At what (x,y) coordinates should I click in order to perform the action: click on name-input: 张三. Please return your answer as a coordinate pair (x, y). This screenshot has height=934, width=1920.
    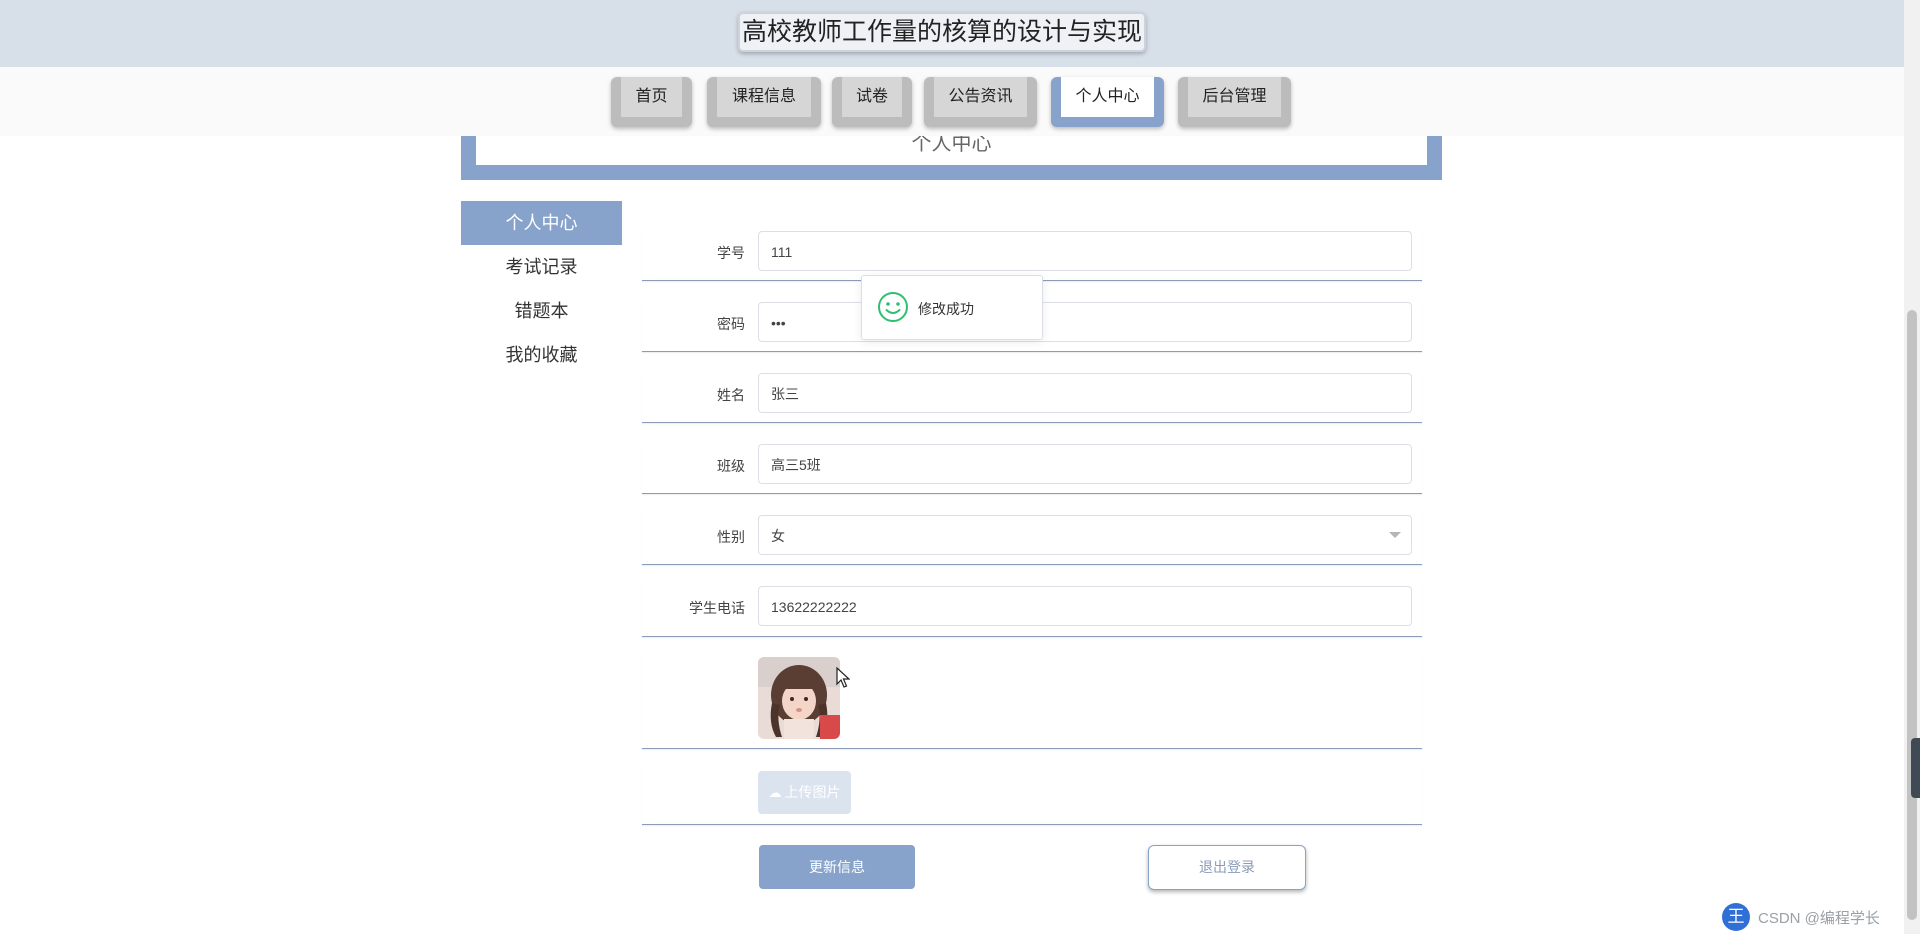
    Looking at the image, I should click on (1085, 393).